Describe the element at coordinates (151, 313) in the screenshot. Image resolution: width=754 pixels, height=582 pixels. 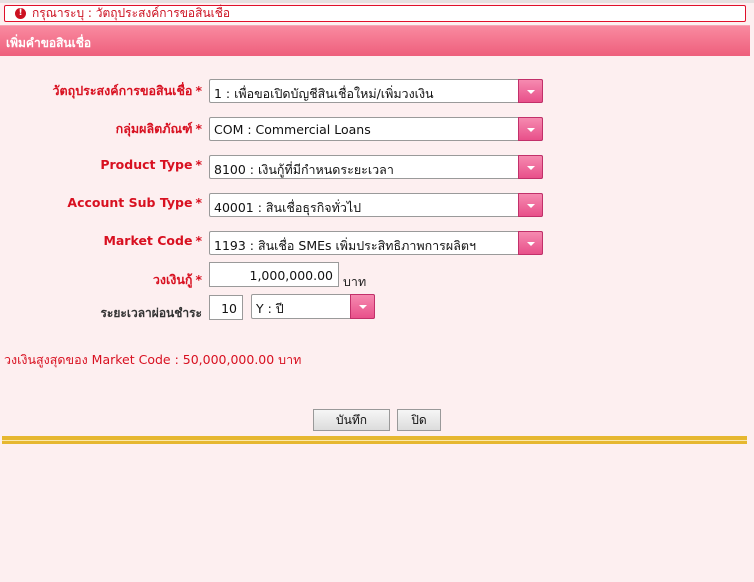
I see `repayment-period-label-text: ระยะเวลาผ่อนชำระ` at that location.